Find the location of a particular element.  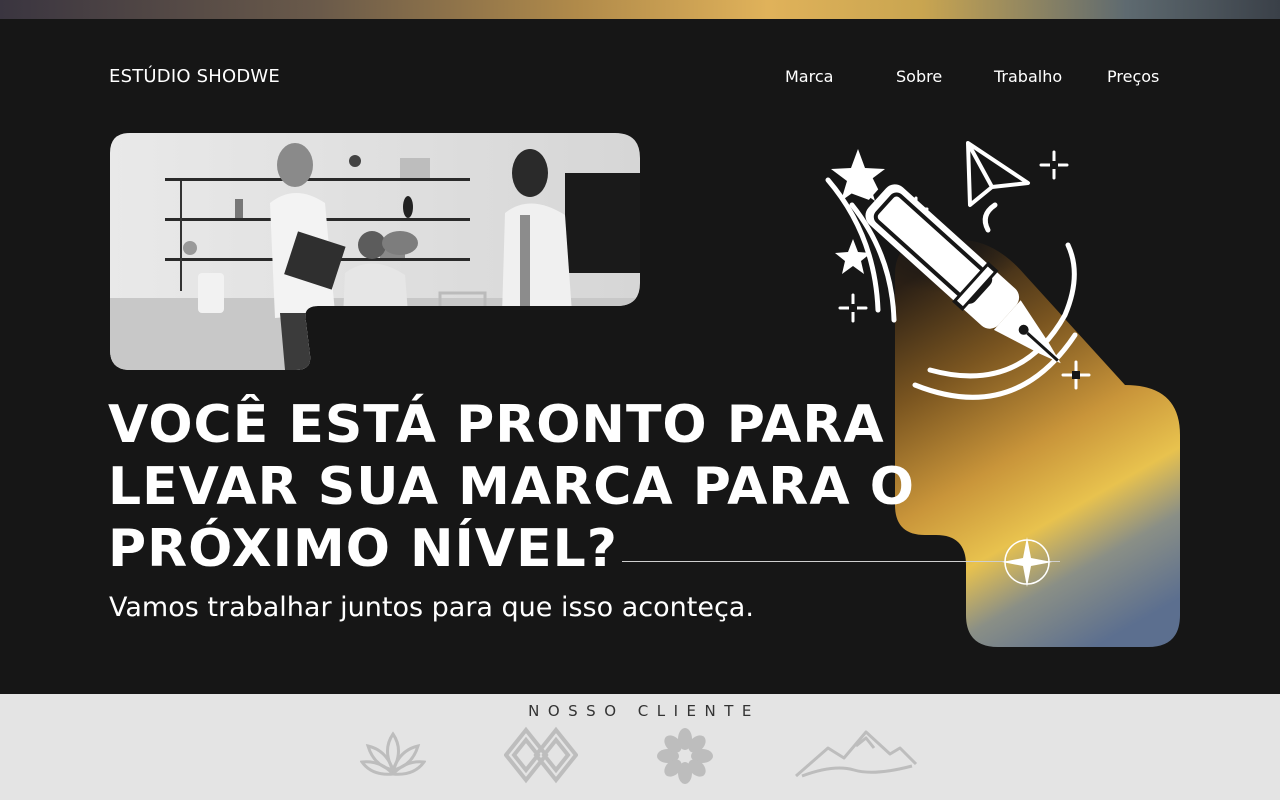

nav-item-precos: Preços is located at coordinates (1133, 76).